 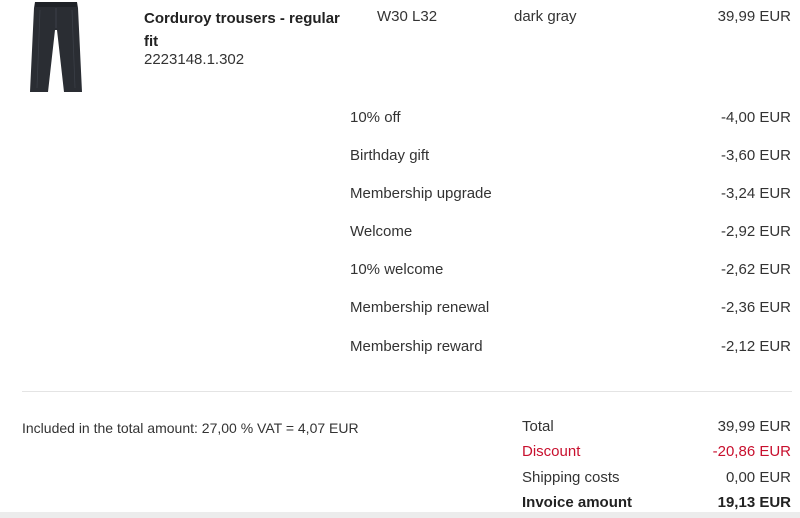 I want to click on product-size: W30 L32, so click(x=407, y=16).